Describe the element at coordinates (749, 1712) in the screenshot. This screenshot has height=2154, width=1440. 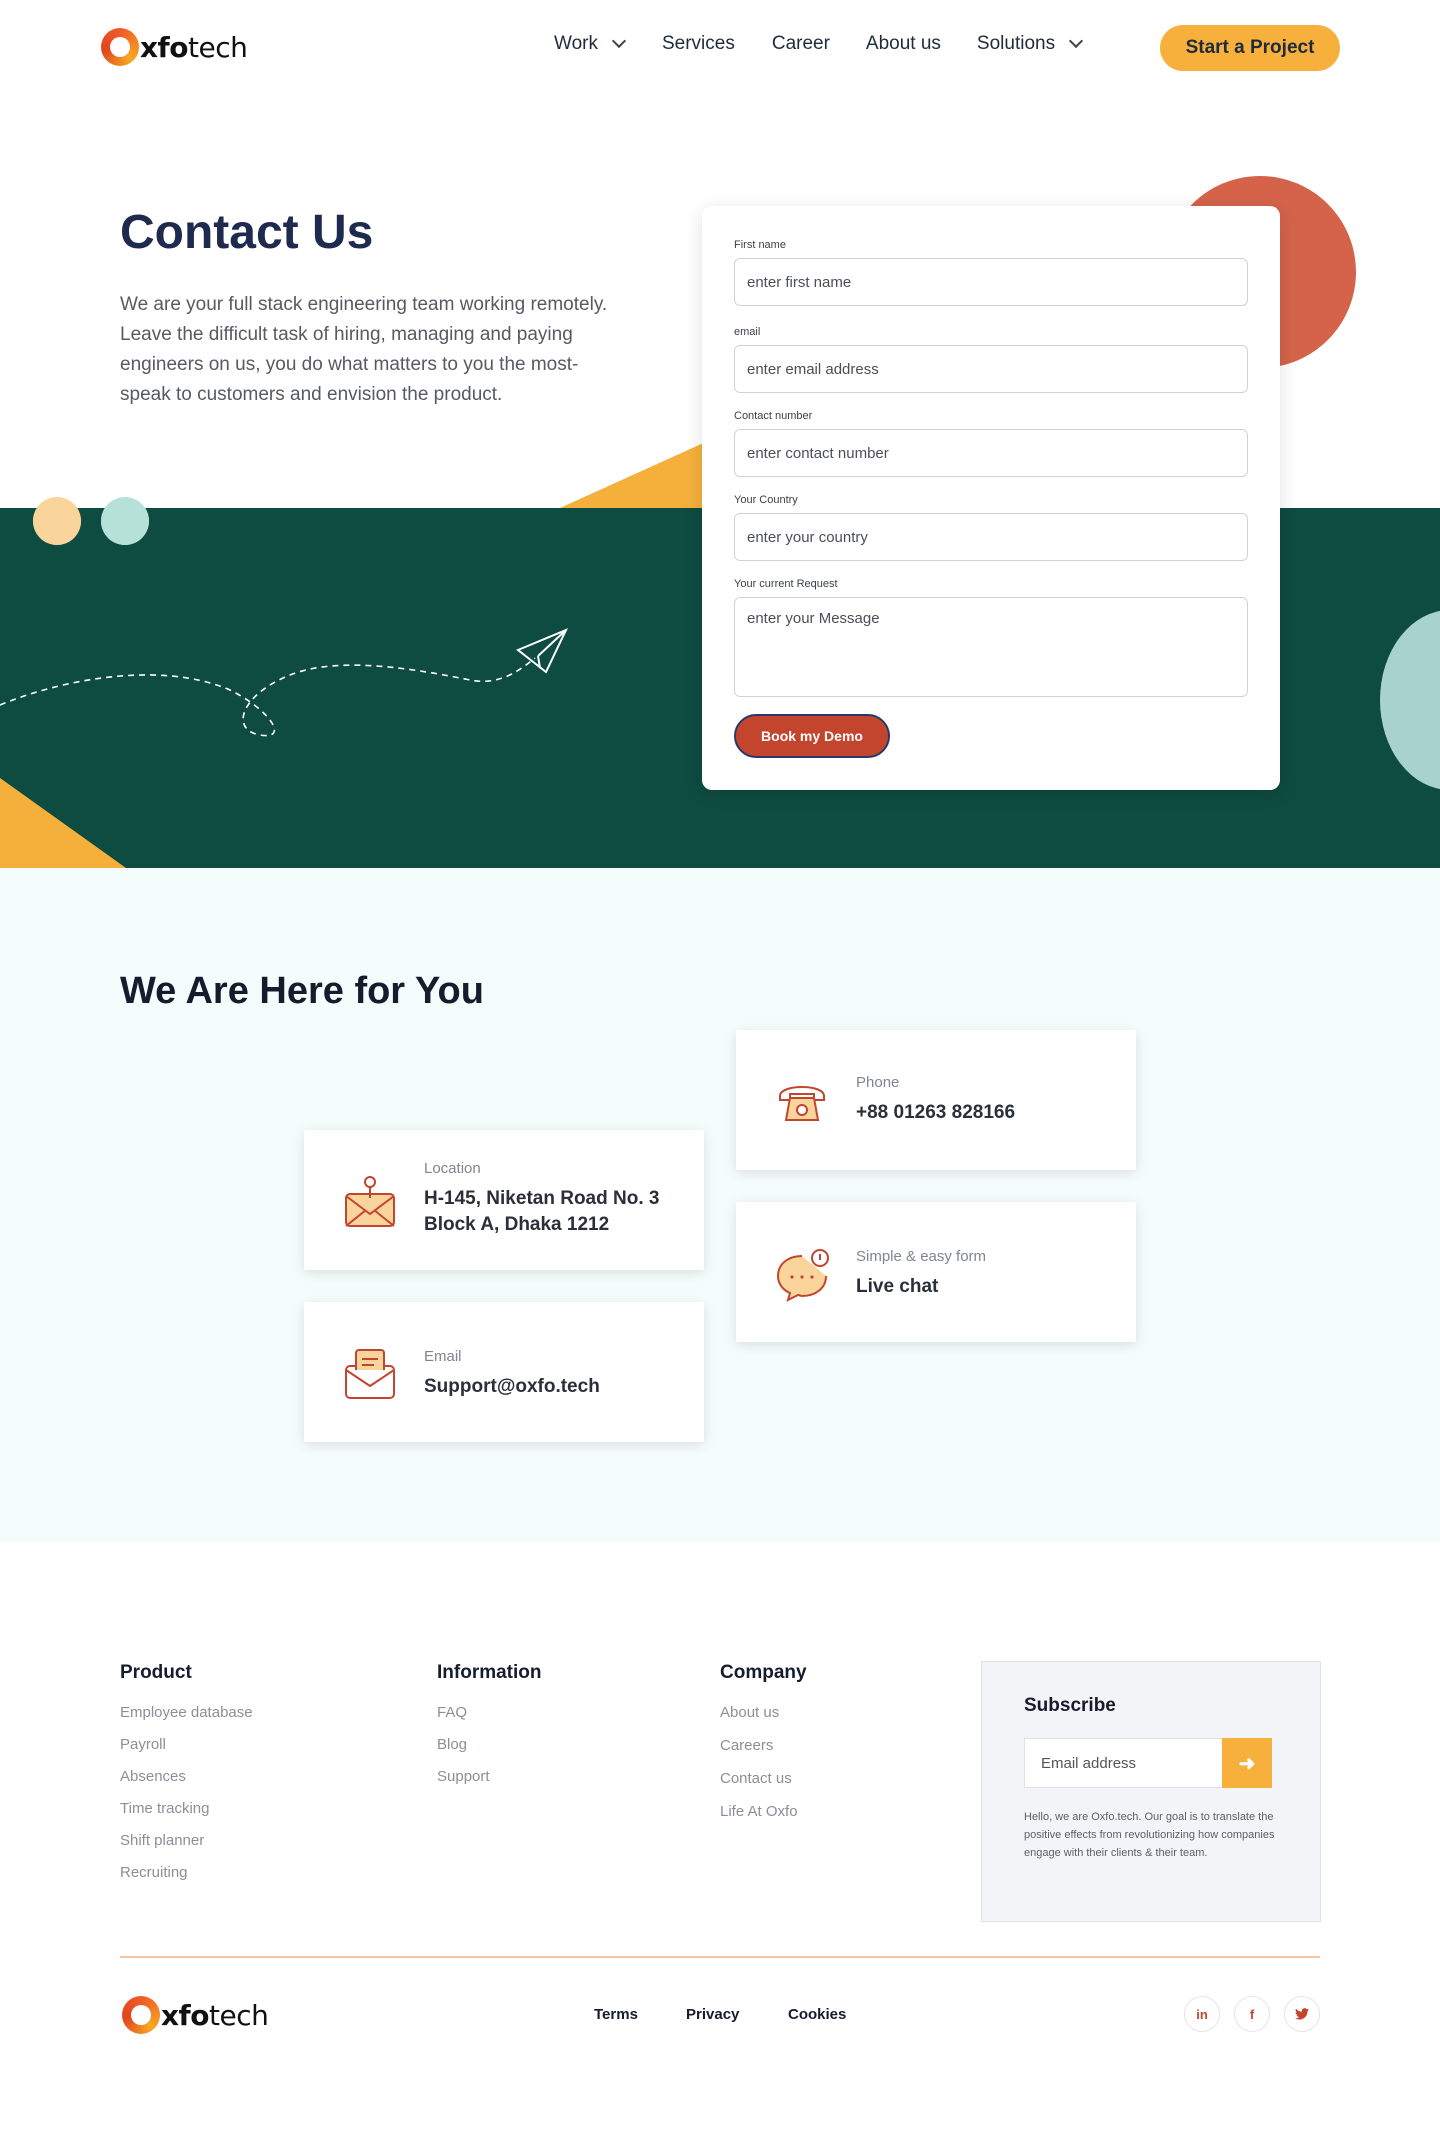
I see `footer-link: About us` at that location.